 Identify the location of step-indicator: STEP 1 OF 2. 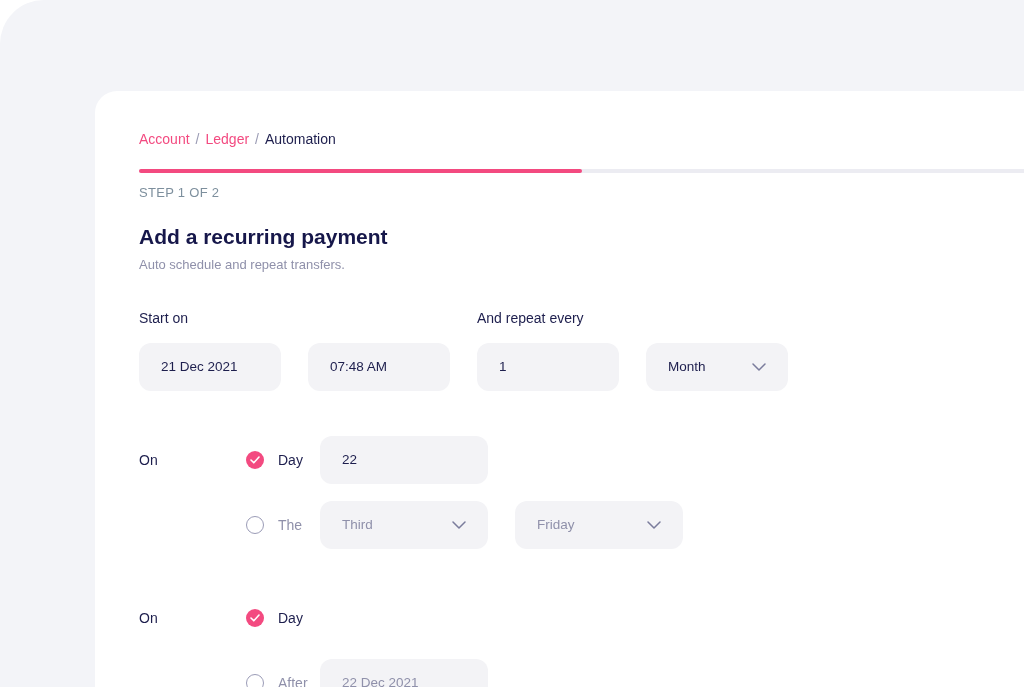
(180, 193).